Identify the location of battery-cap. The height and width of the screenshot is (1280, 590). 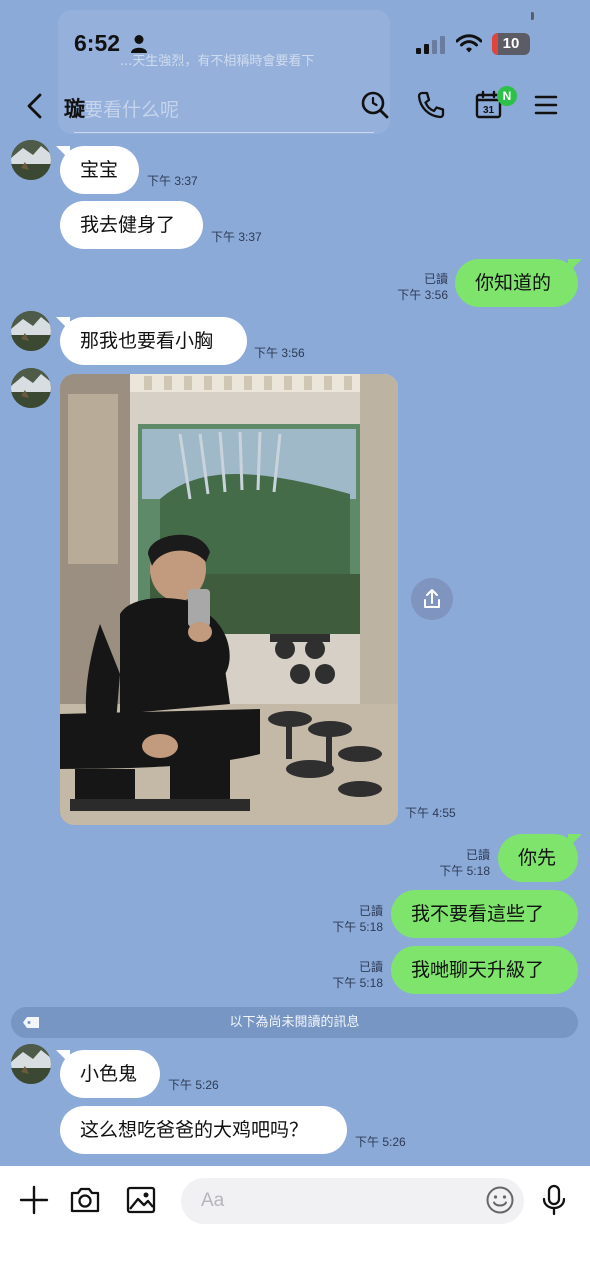
(532, 16).